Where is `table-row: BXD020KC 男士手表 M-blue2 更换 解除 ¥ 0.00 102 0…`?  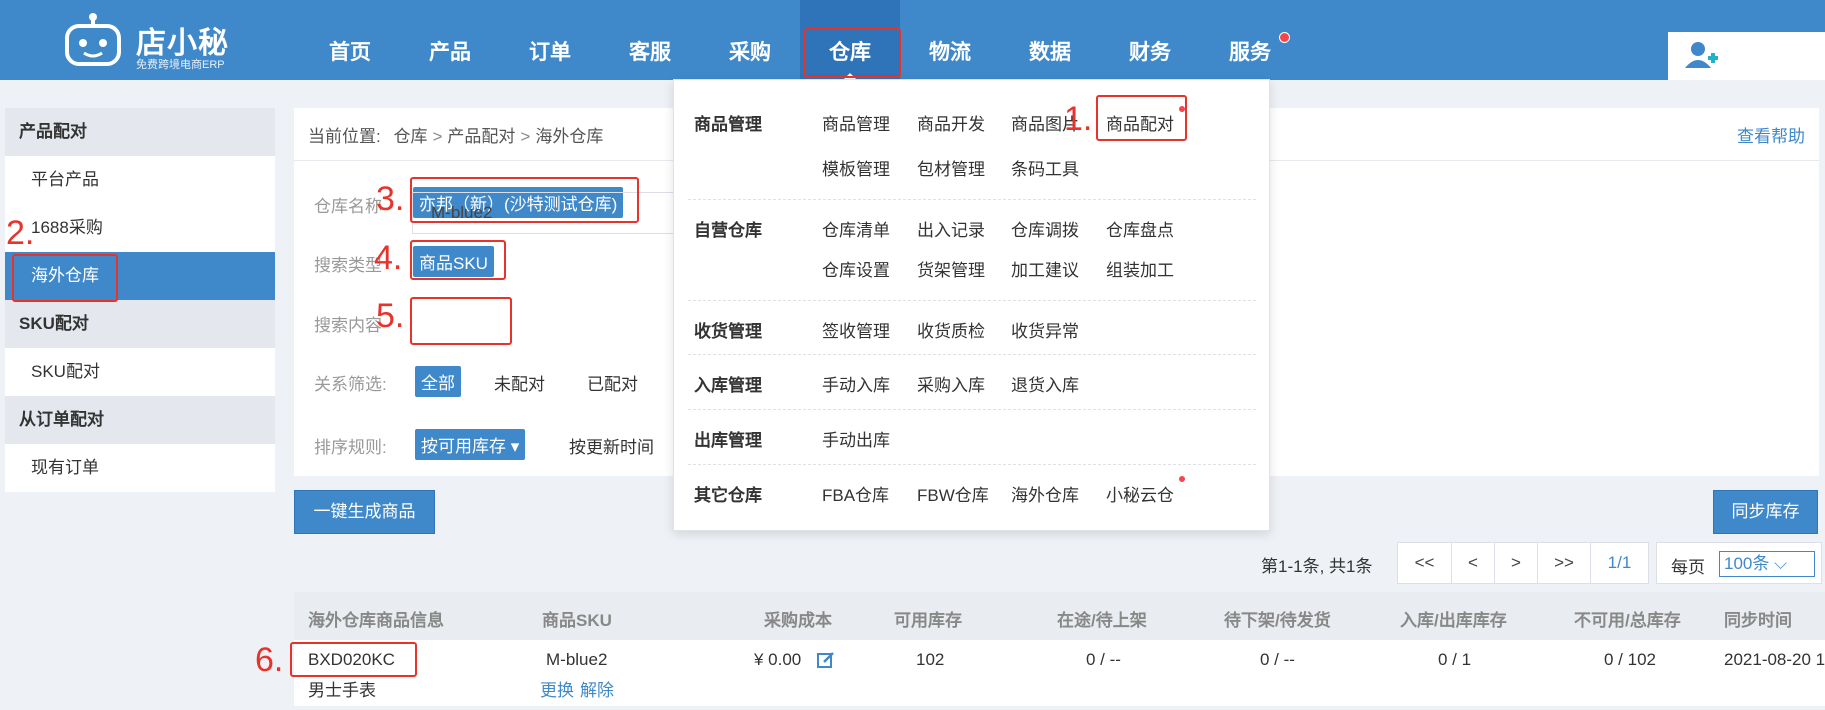
table-row: BXD020KC 男士手表 M-blue2 更换 解除 ¥ 0.00 102 0… is located at coordinates (1059, 673).